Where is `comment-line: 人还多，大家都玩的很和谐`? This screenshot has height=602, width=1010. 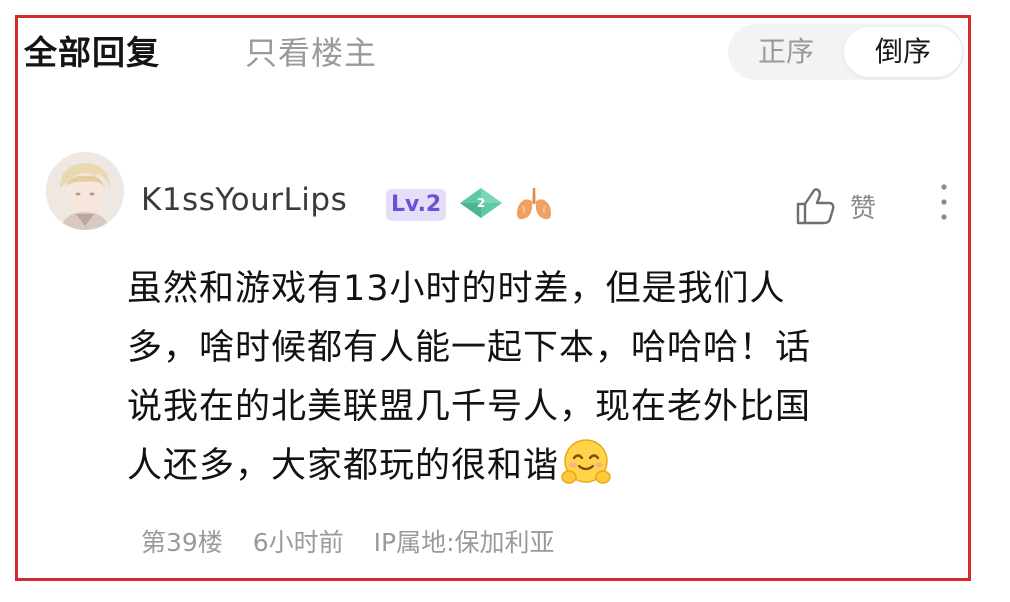 comment-line: 人还多，大家都玩的很和谐 is located at coordinates (537, 466).